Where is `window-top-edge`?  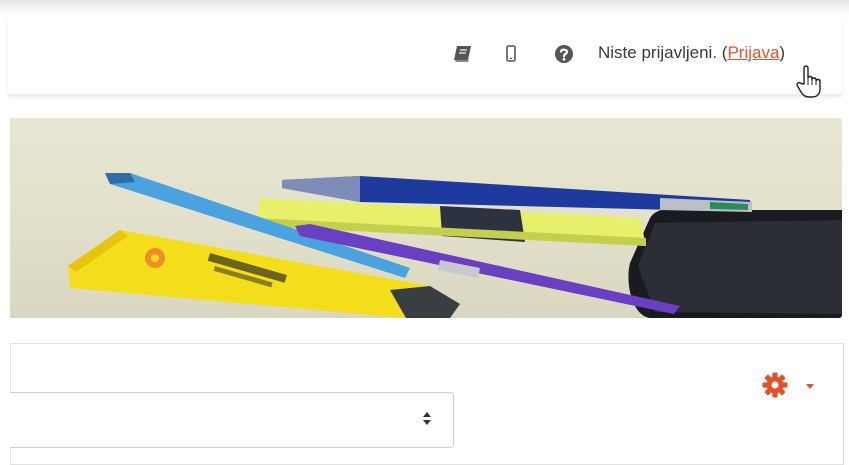 window-top-edge is located at coordinates (424, 9).